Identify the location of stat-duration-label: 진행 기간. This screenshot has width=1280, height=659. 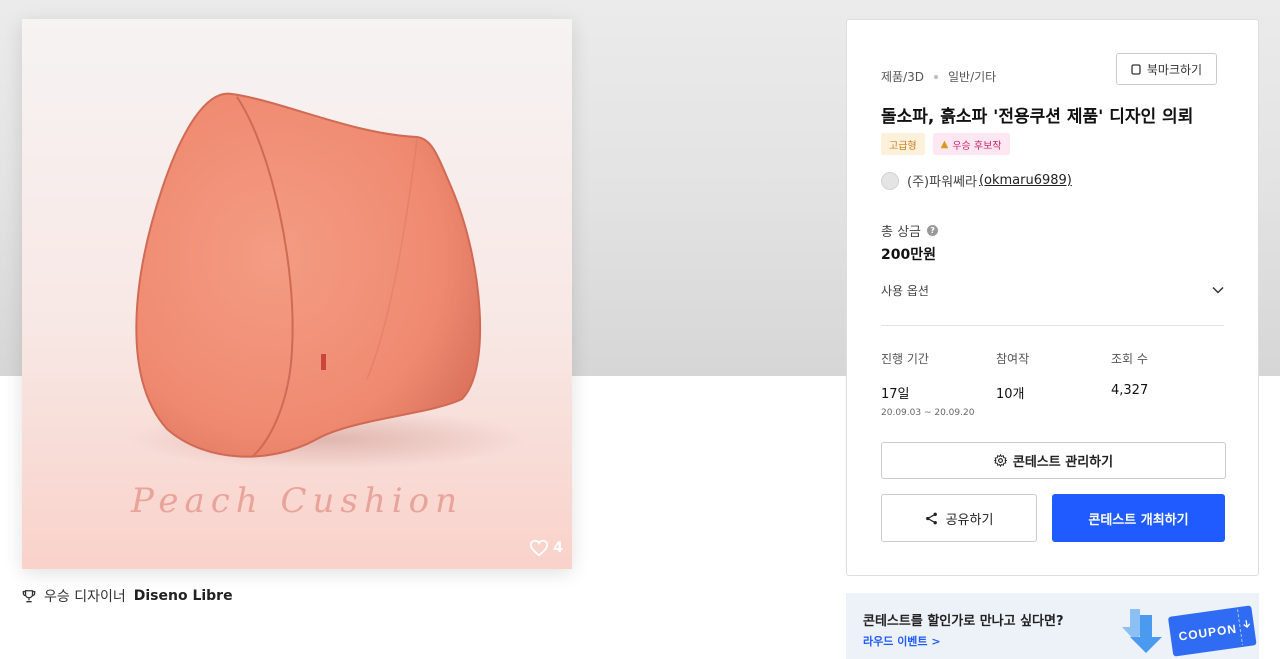
(905, 359).